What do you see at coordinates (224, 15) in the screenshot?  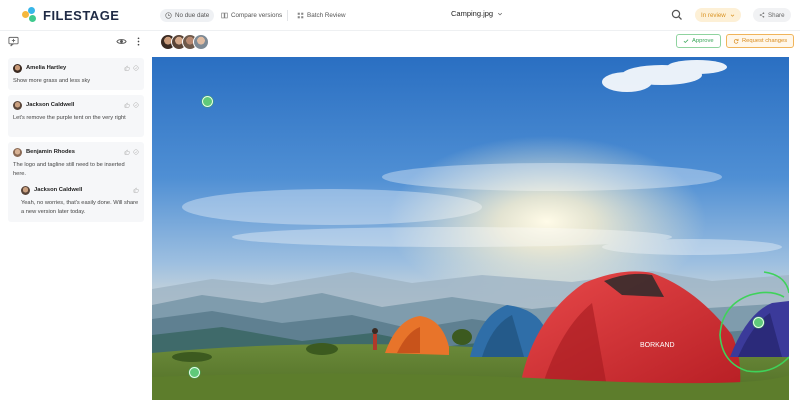 I see `compare-icon` at bounding box center [224, 15].